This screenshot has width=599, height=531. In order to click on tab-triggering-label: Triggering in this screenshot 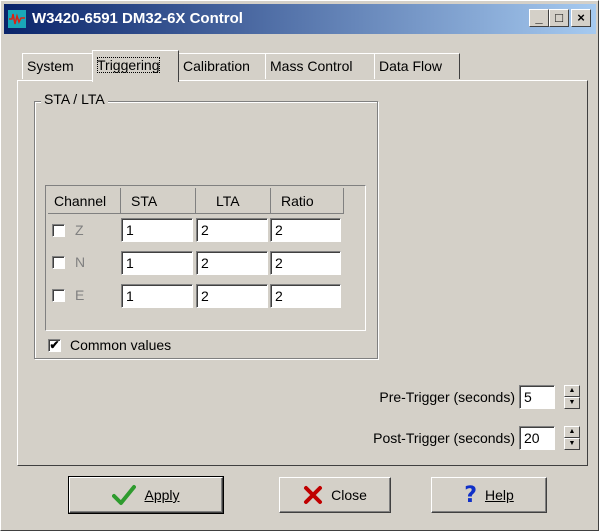, I will do `click(128, 65)`.